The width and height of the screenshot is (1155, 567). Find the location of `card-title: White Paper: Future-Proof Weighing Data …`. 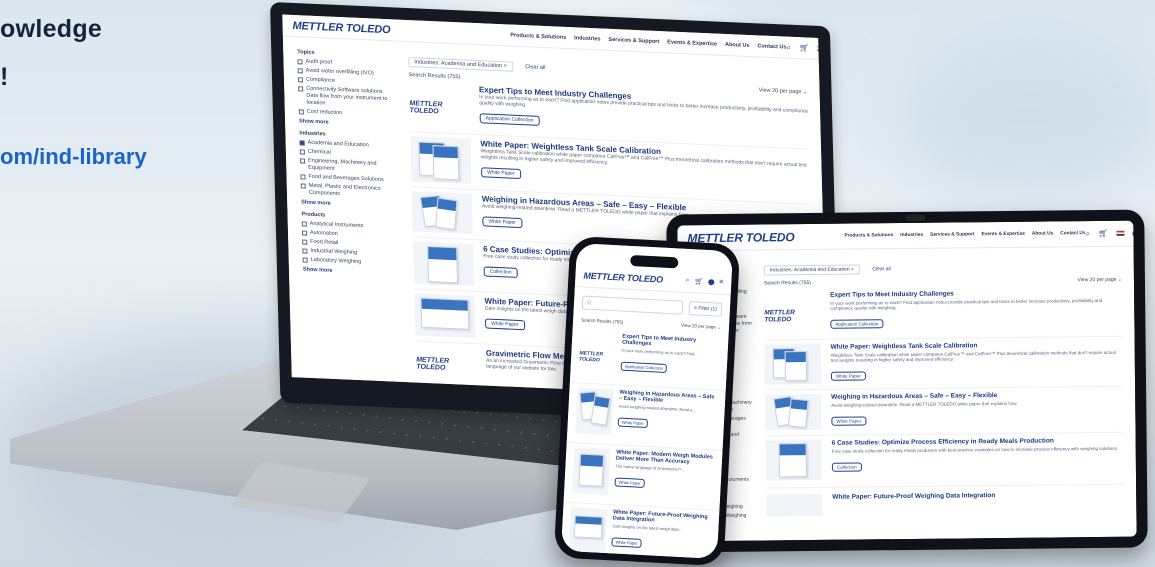

card-title: White Paper: Future-Proof Weighing Data … is located at coordinates (978, 496).